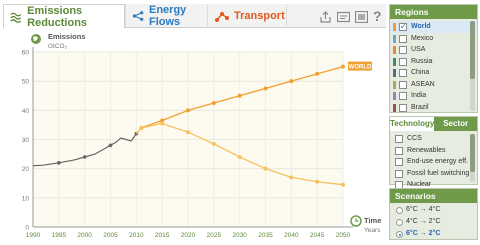 The height and width of the screenshot is (245, 480). Describe the element at coordinates (472, 153) in the screenshot. I see `technology-scroll-thumb` at that location.